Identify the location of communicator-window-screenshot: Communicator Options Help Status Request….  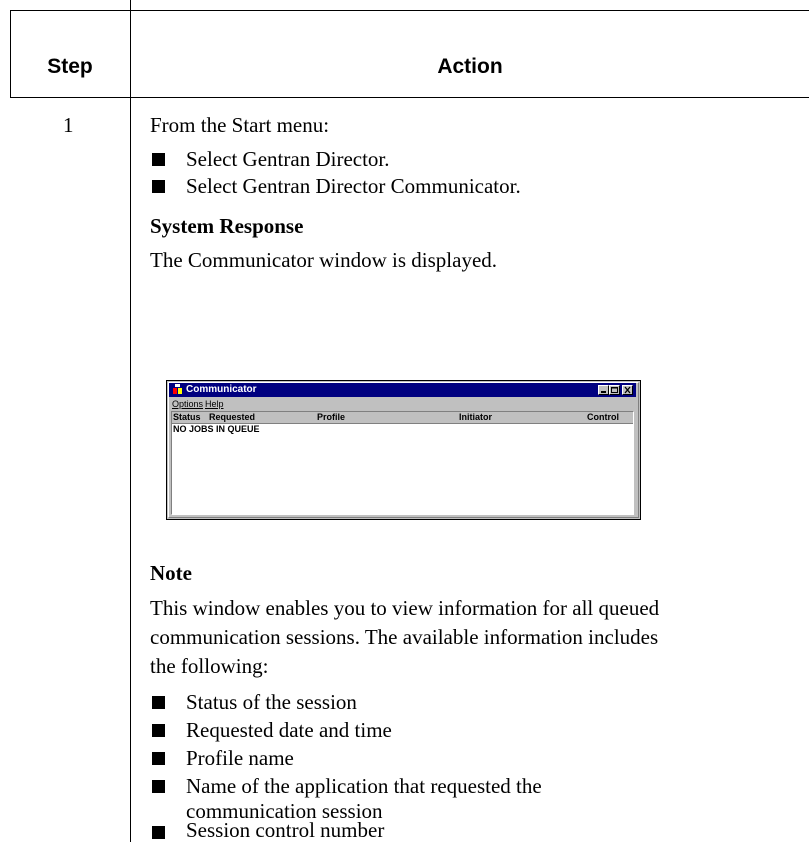
(403, 450).